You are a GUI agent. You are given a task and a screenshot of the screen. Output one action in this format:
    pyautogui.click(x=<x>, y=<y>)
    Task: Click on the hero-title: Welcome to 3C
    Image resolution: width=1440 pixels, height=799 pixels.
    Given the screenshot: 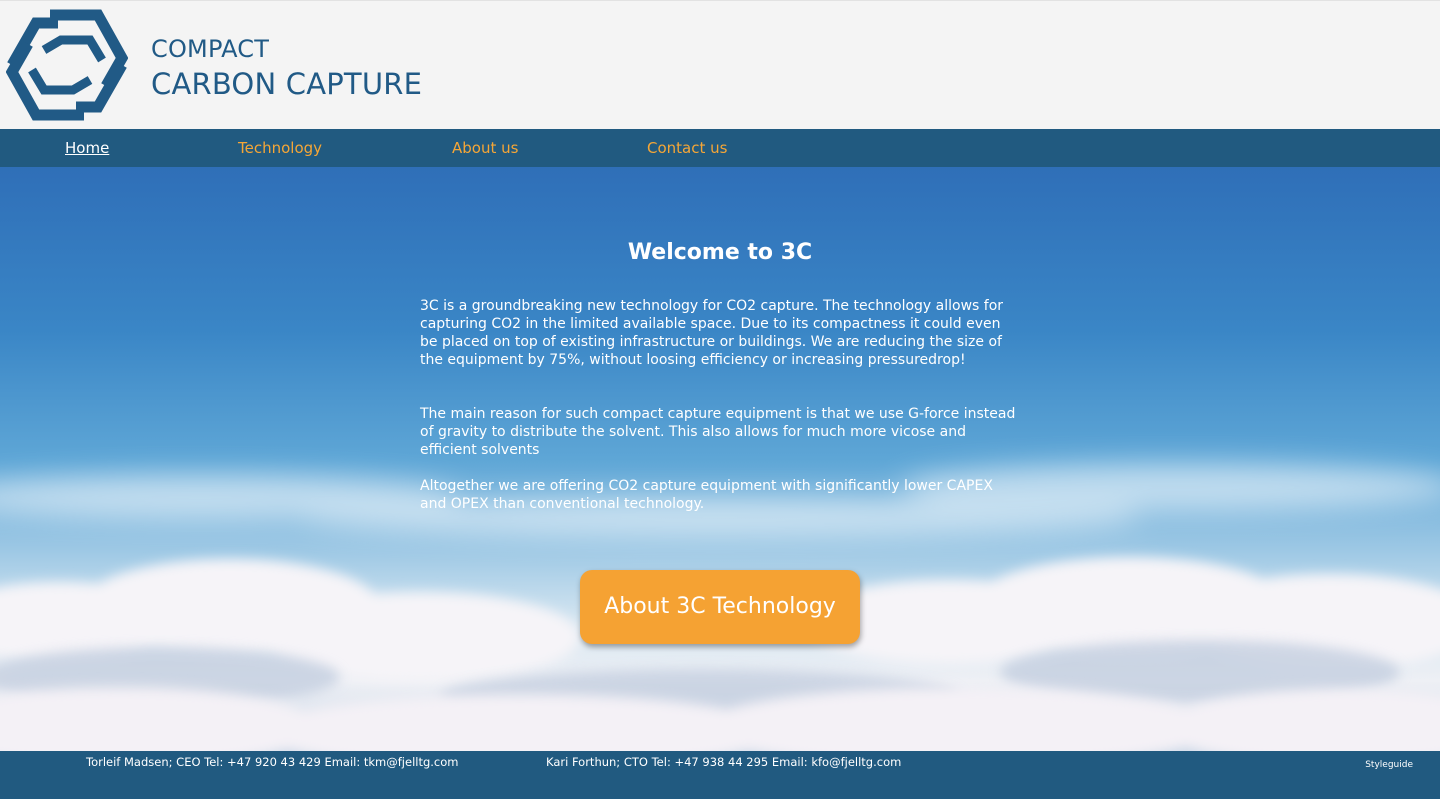 What is the action you would take?
    pyautogui.click(x=720, y=252)
    